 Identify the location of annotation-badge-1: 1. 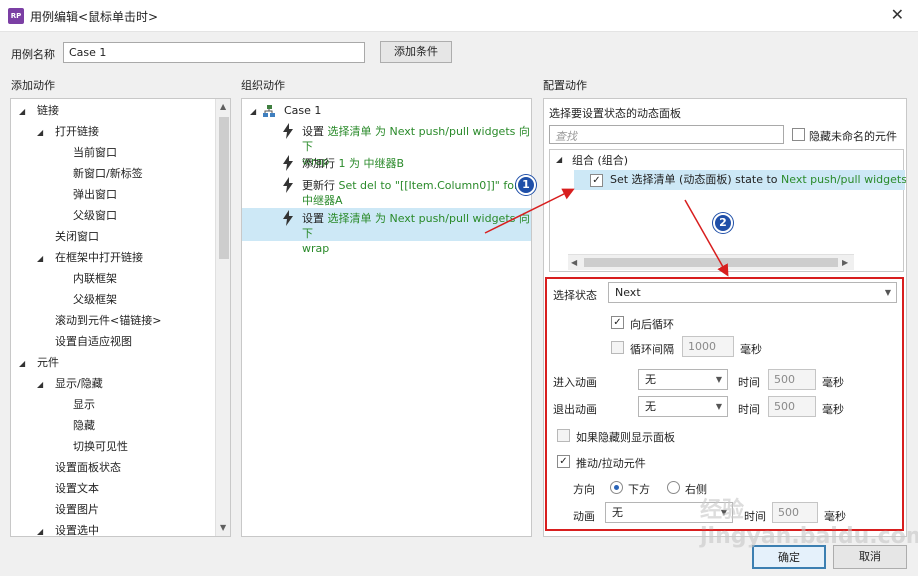
(526, 185).